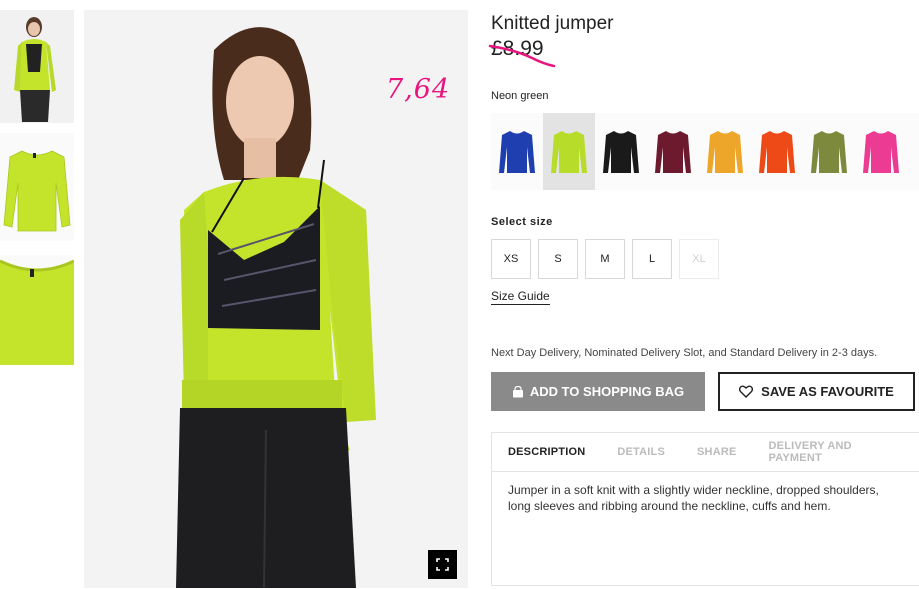 This screenshot has height=589, width=919. I want to click on size-m-button: M, so click(605, 259).